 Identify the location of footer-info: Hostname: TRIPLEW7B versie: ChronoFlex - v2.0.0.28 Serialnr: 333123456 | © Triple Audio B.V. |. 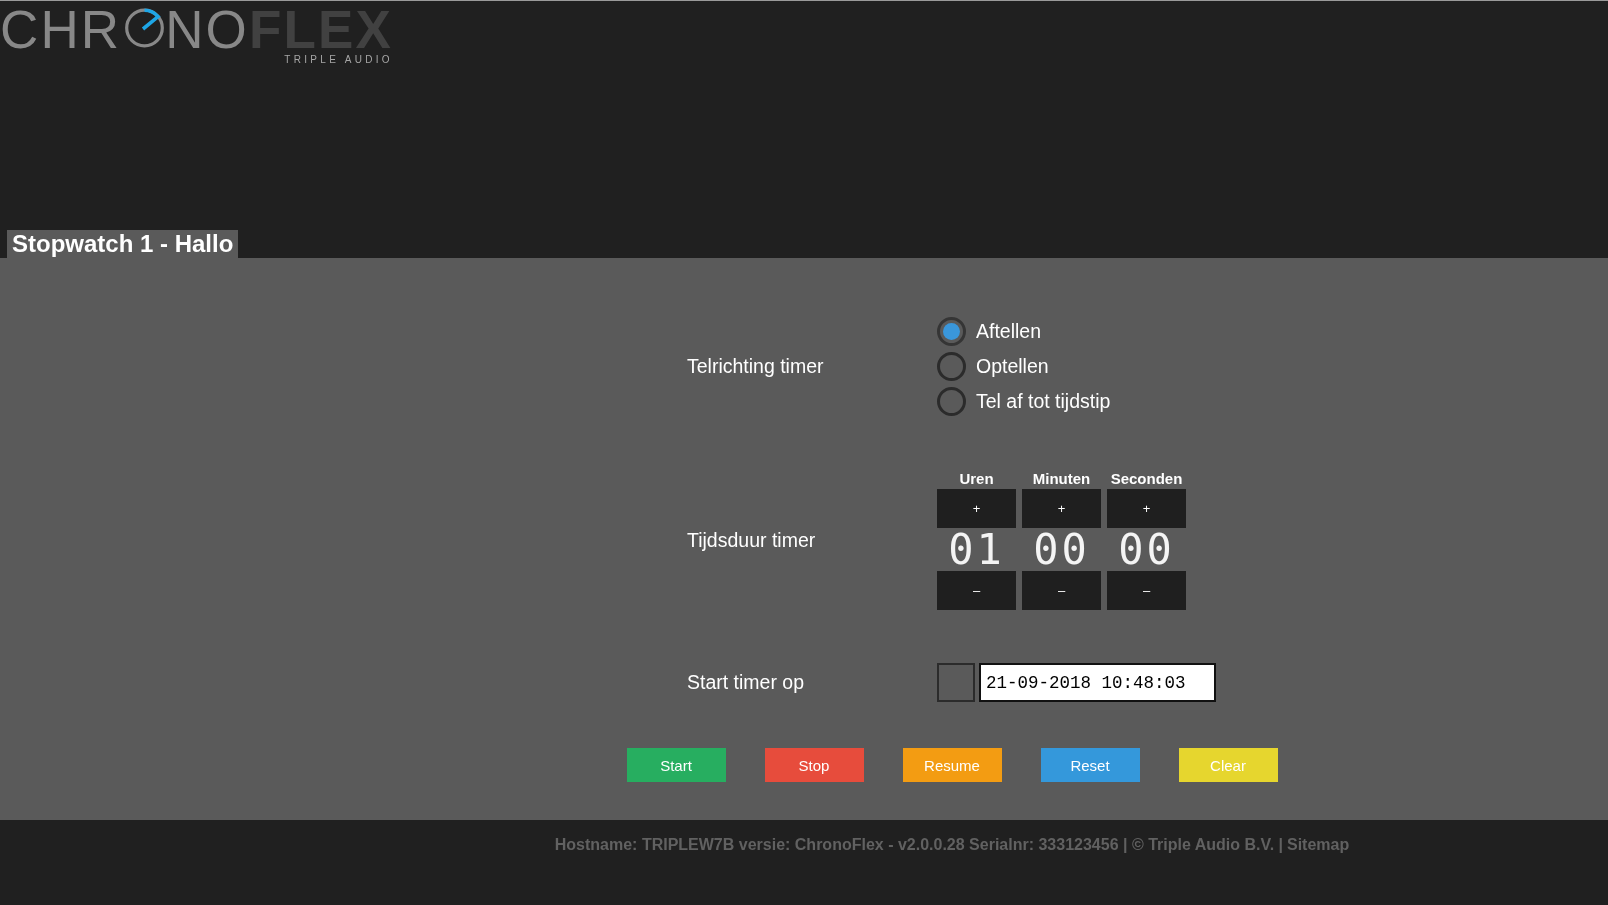
(918, 845).